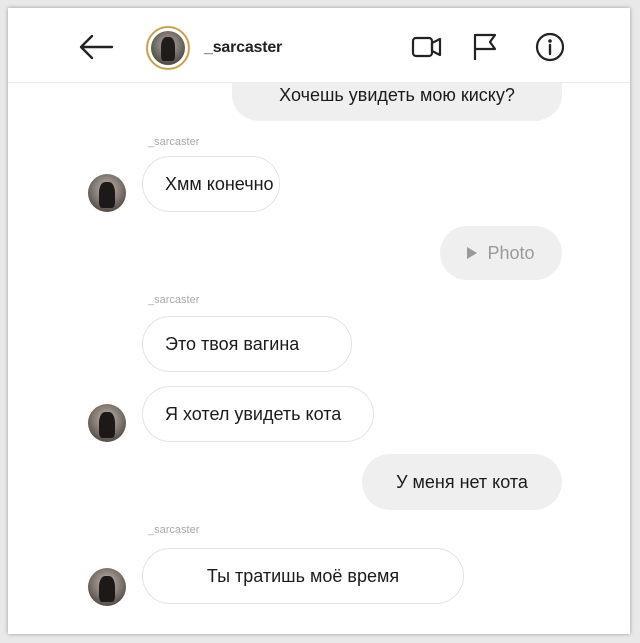 This screenshot has height=643, width=640. I want to click on photo-message: Photo, so click(501, 253).